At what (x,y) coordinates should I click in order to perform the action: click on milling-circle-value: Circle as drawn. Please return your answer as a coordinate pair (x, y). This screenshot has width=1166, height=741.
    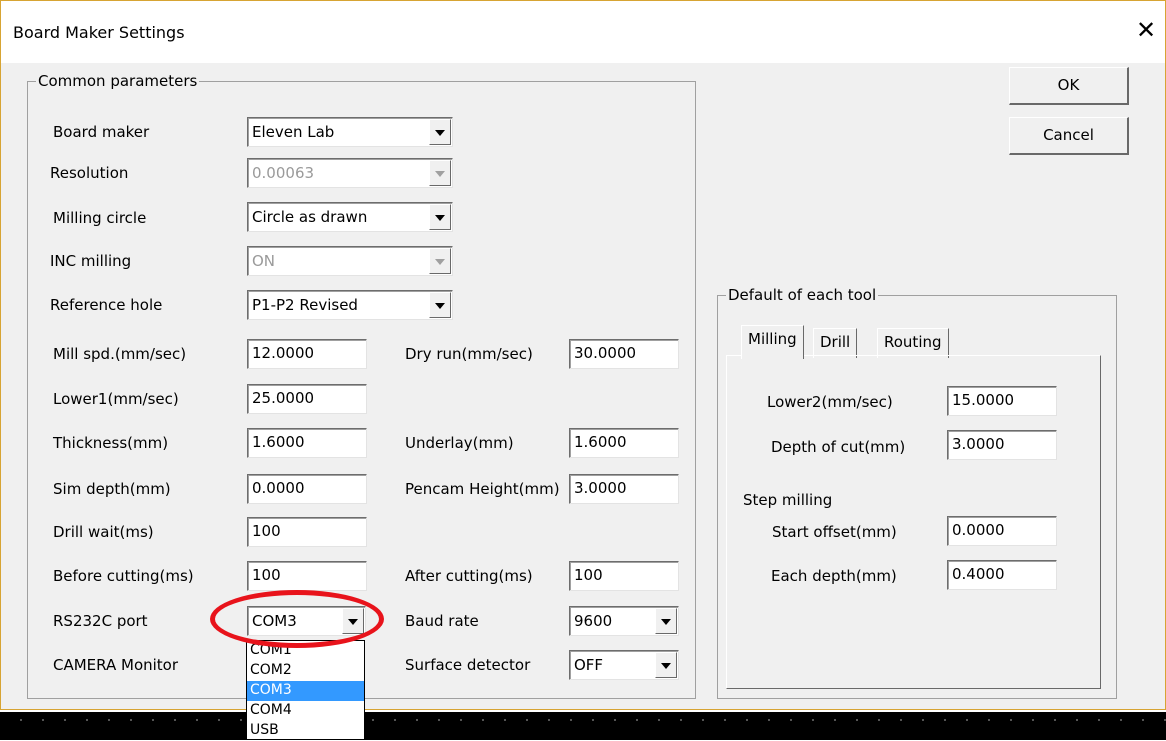
    Looking at the image, I should click on (310, 217).